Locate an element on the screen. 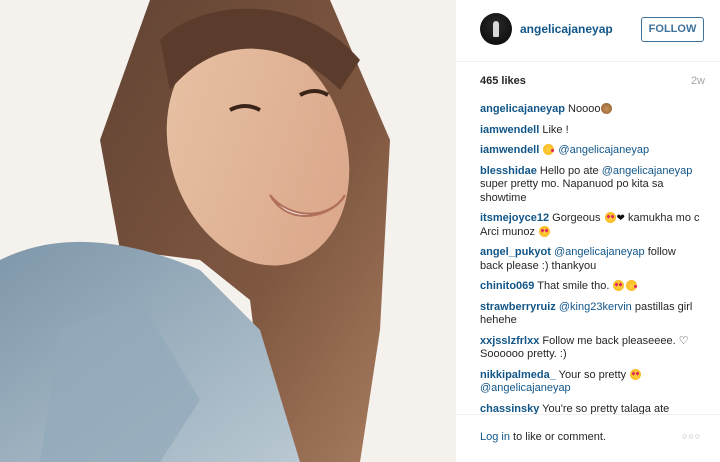  comment-username-link: strawberryruiz is located at coordinates (518, 307).